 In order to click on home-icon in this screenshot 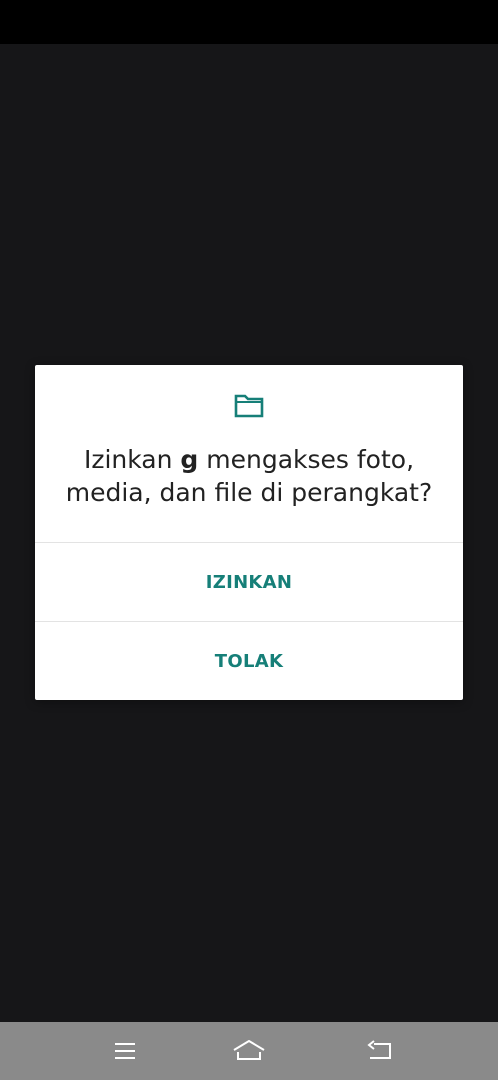, I will do `click(249, 1051)`.